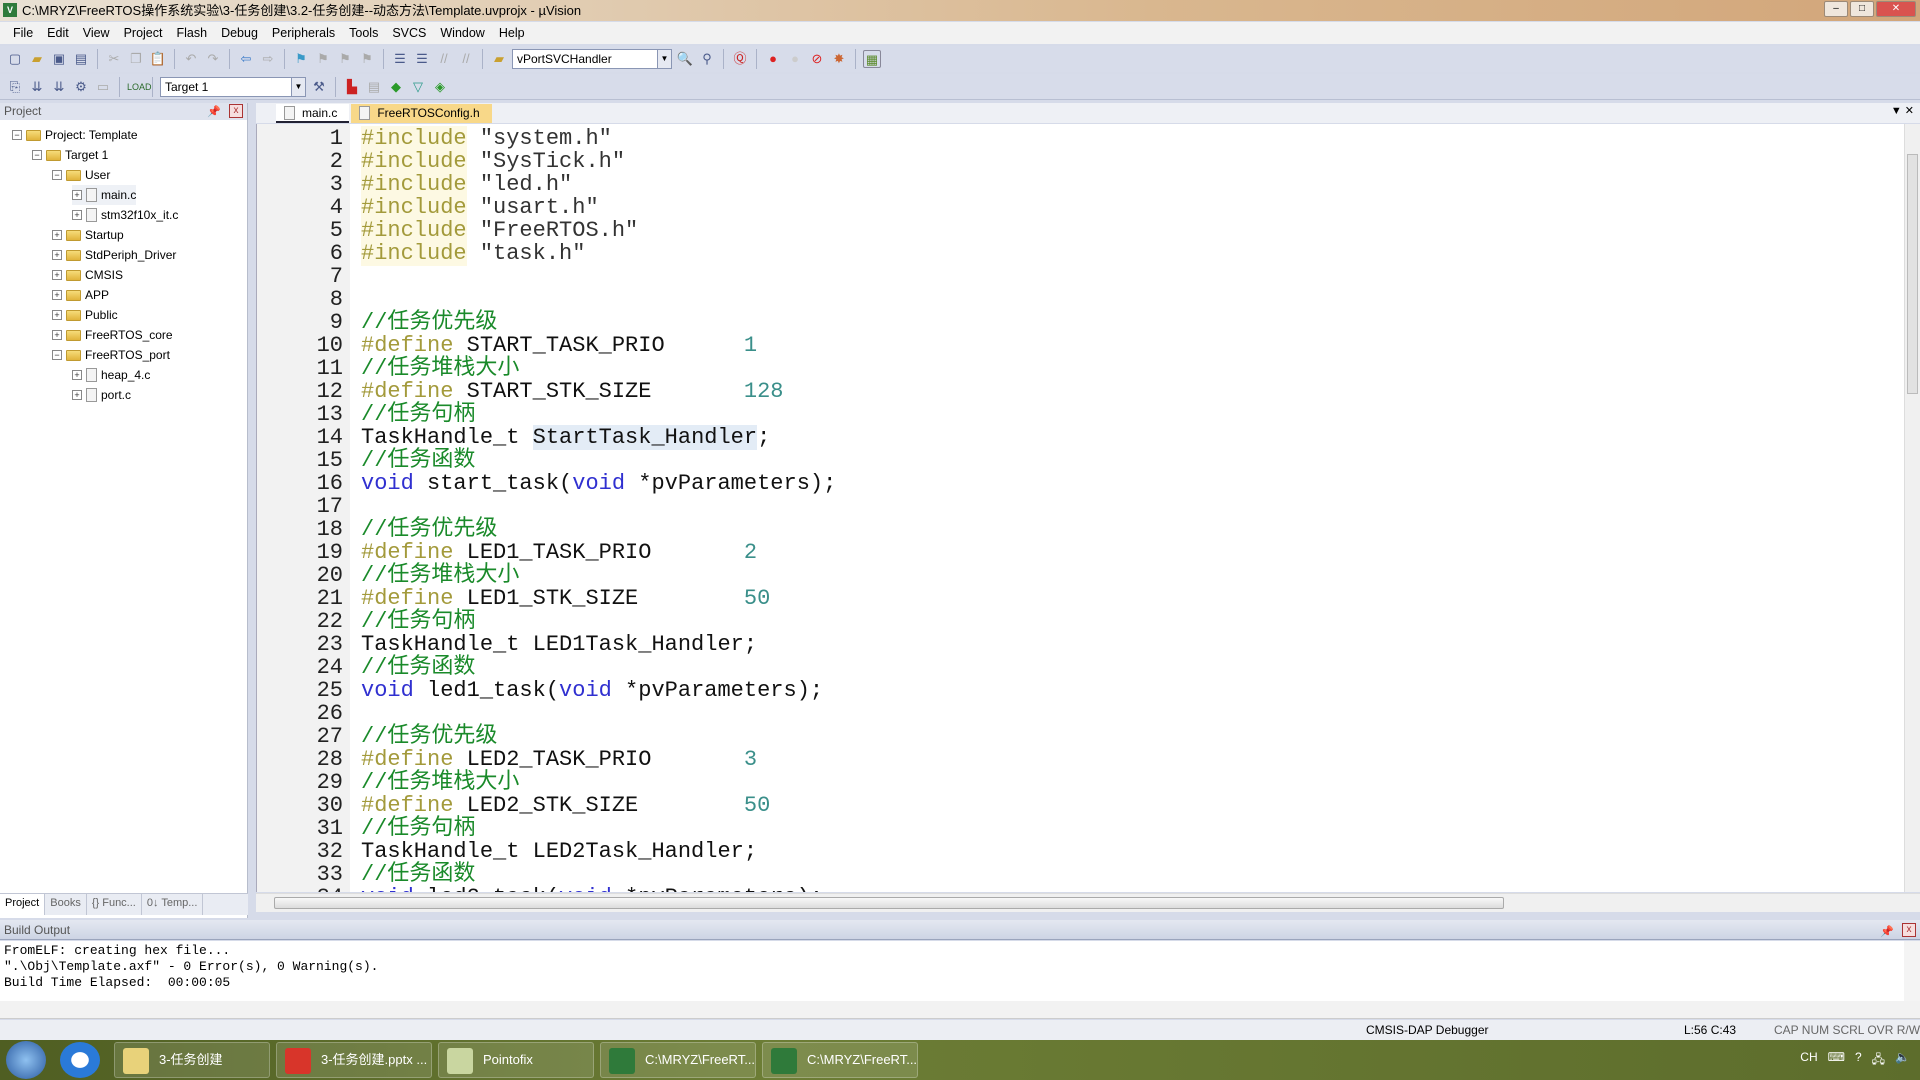 Image resolution: width=1920 pixels, height=1080 pixels. Describe the element at coordinates (707, 59) in the screenshot. I see `incremental-find-icon: ⚲` at that location.